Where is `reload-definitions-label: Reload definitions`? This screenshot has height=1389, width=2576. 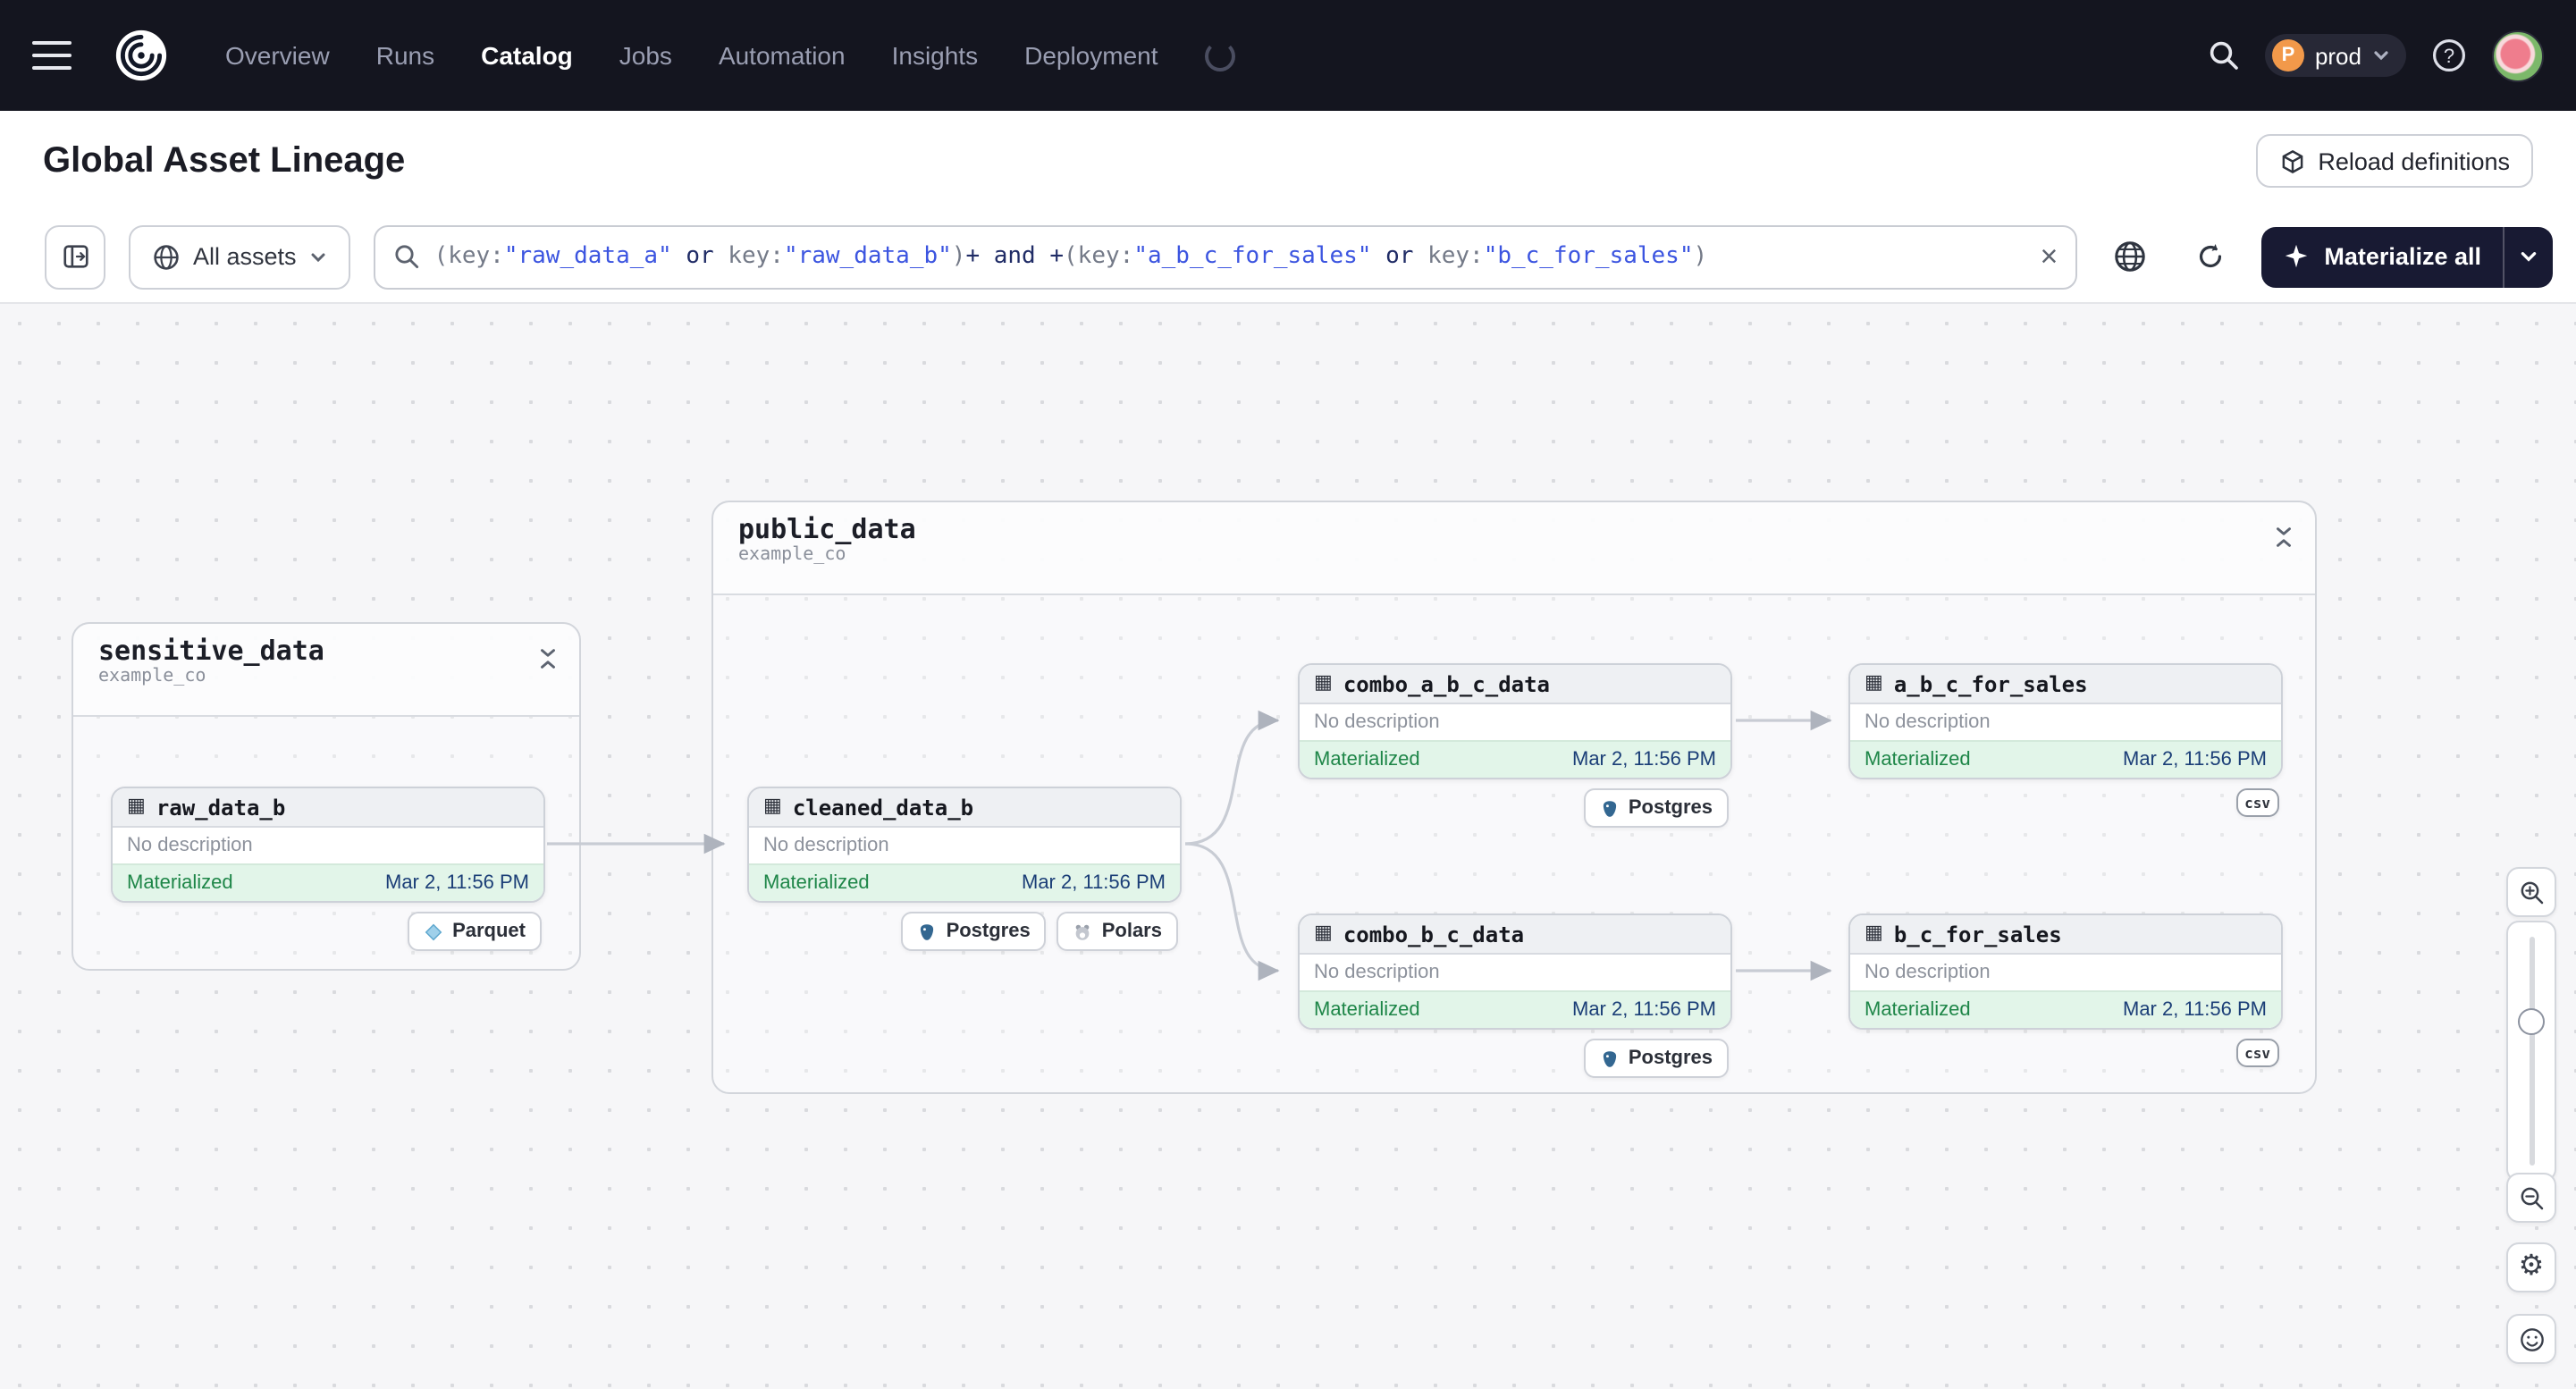 reload-definitions-label: Reload definitions is located at coordinates (2414, 160).